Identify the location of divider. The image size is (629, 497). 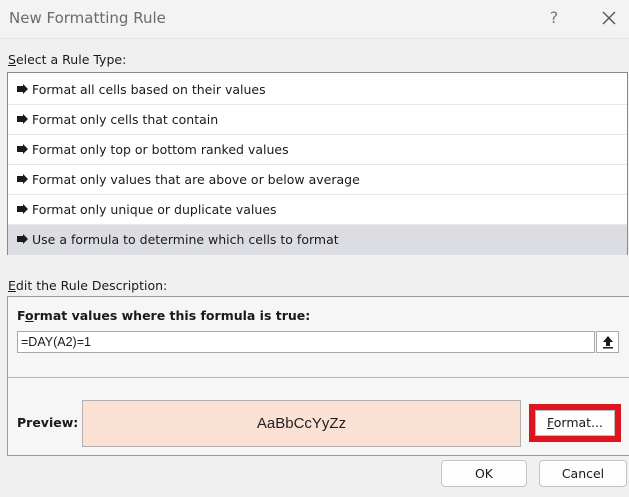
(318, 377).